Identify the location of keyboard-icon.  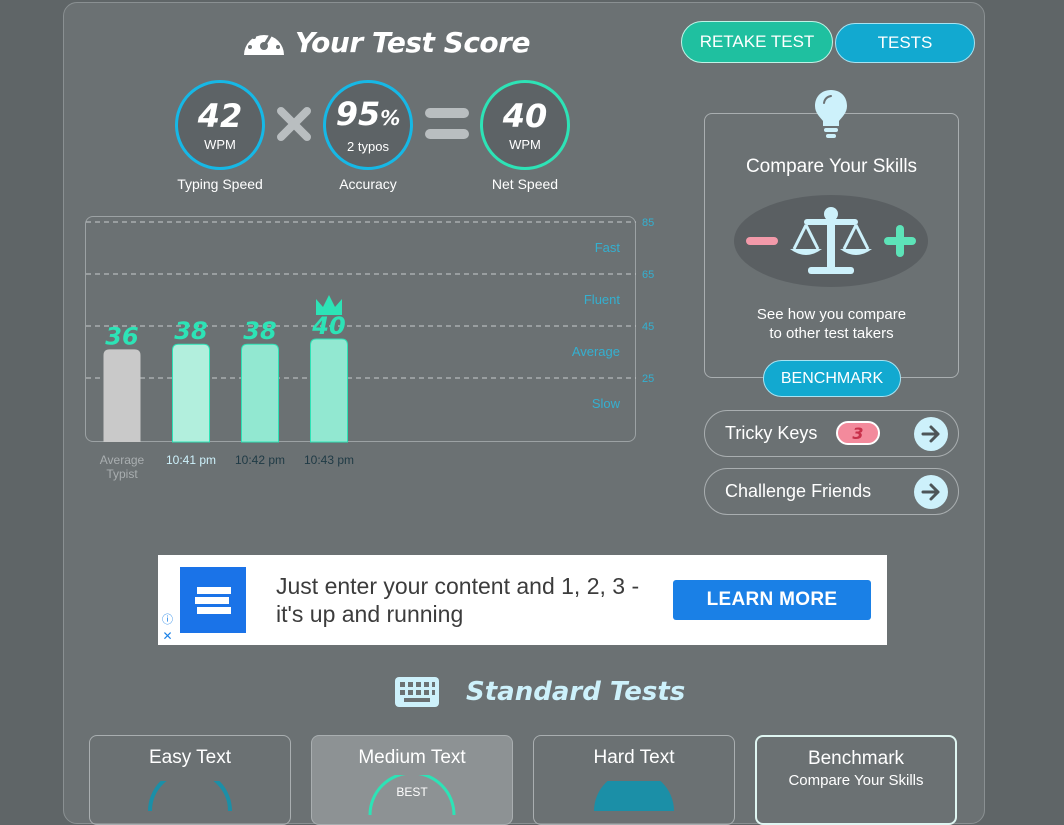
(417, 692).